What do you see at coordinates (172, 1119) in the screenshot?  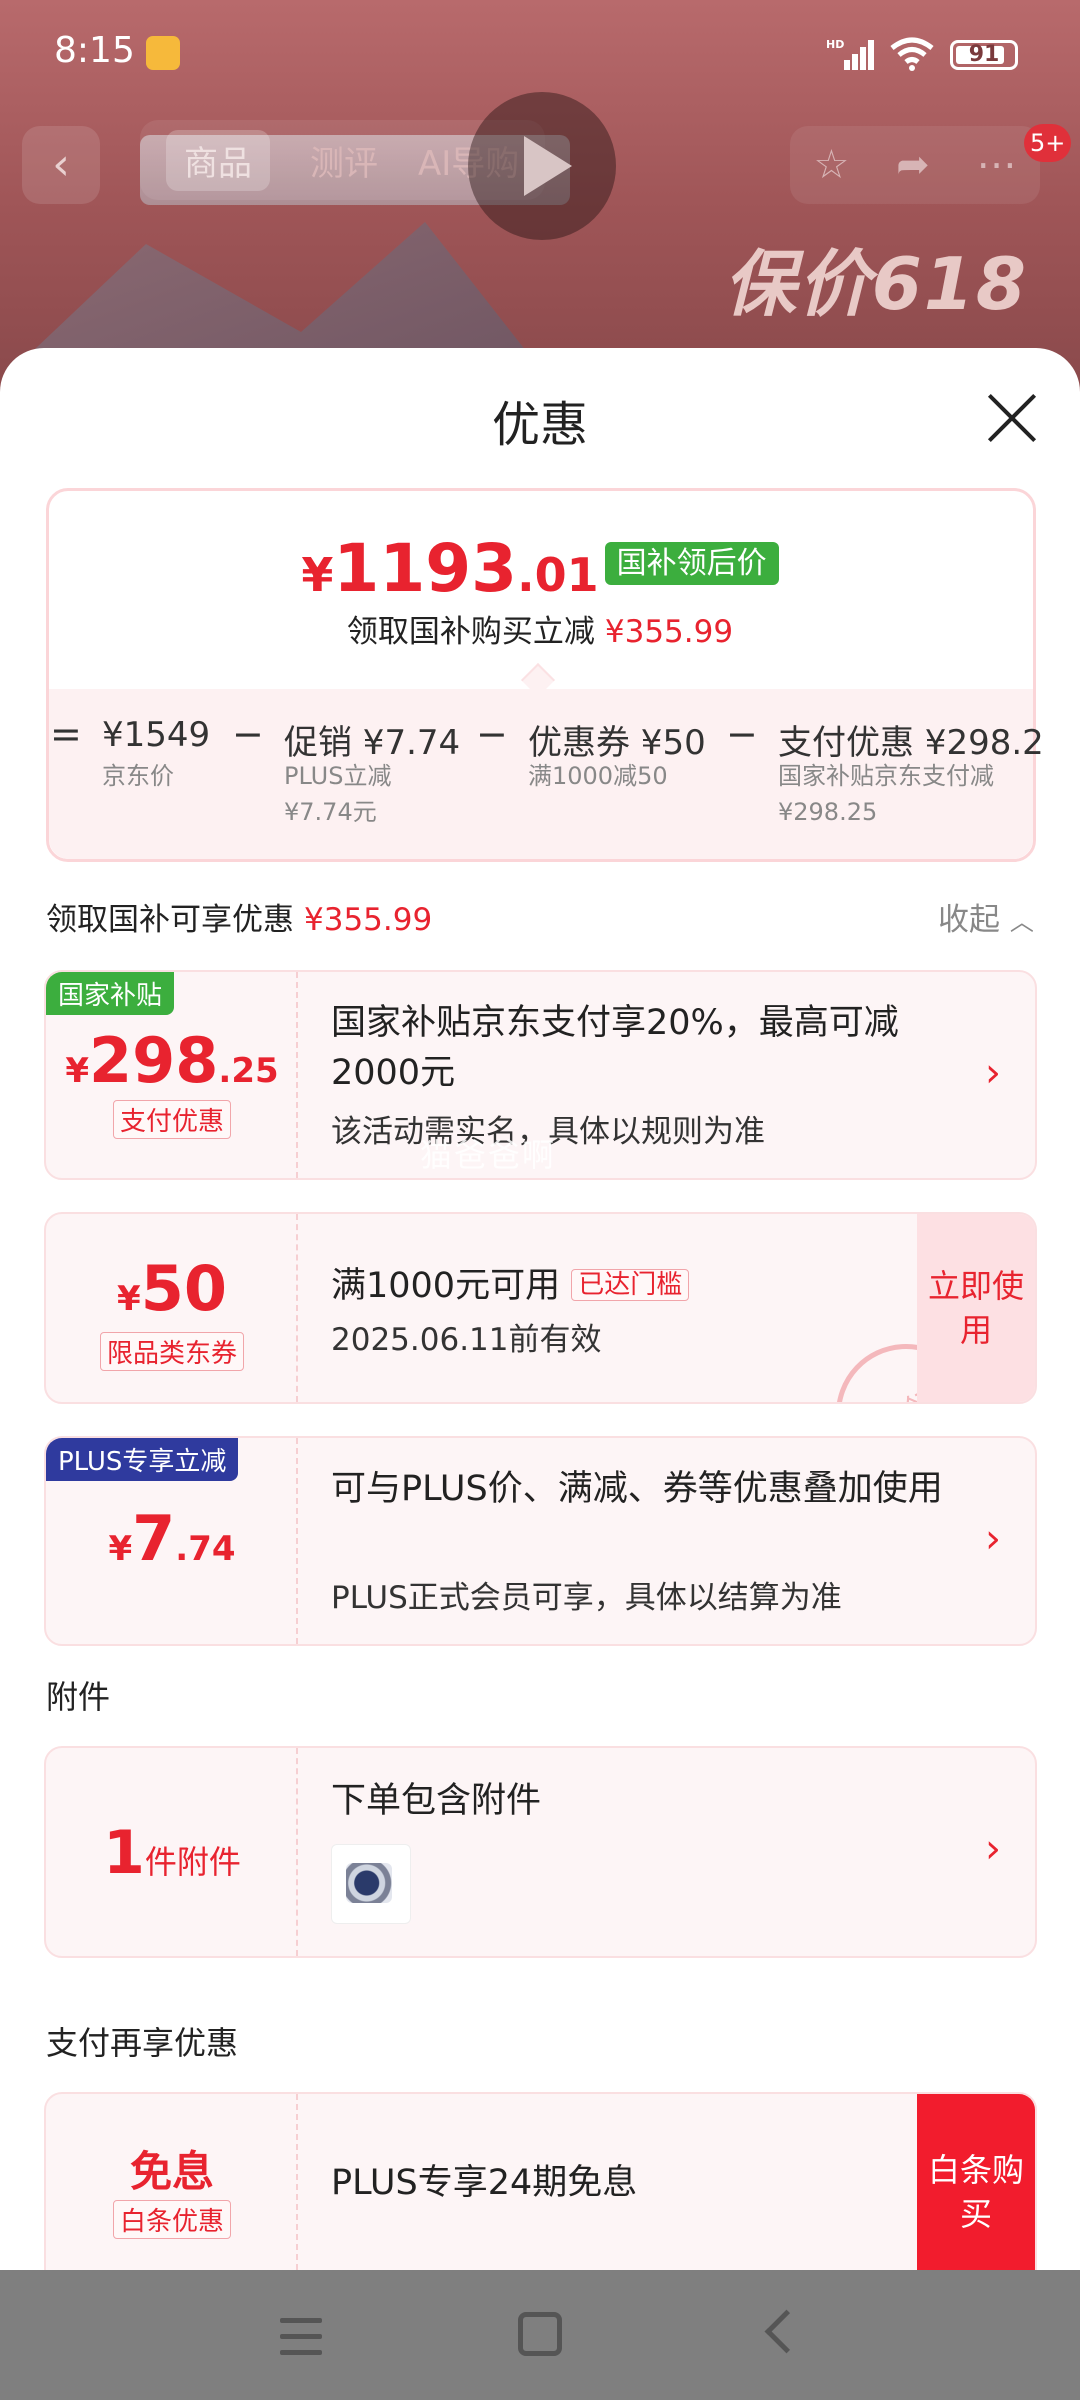 I see `payment-discount-label: 支付优惠` at bounding box center [172, 1119].